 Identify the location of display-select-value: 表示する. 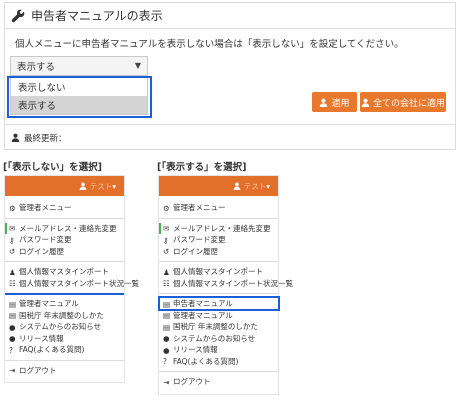
(36, 67).